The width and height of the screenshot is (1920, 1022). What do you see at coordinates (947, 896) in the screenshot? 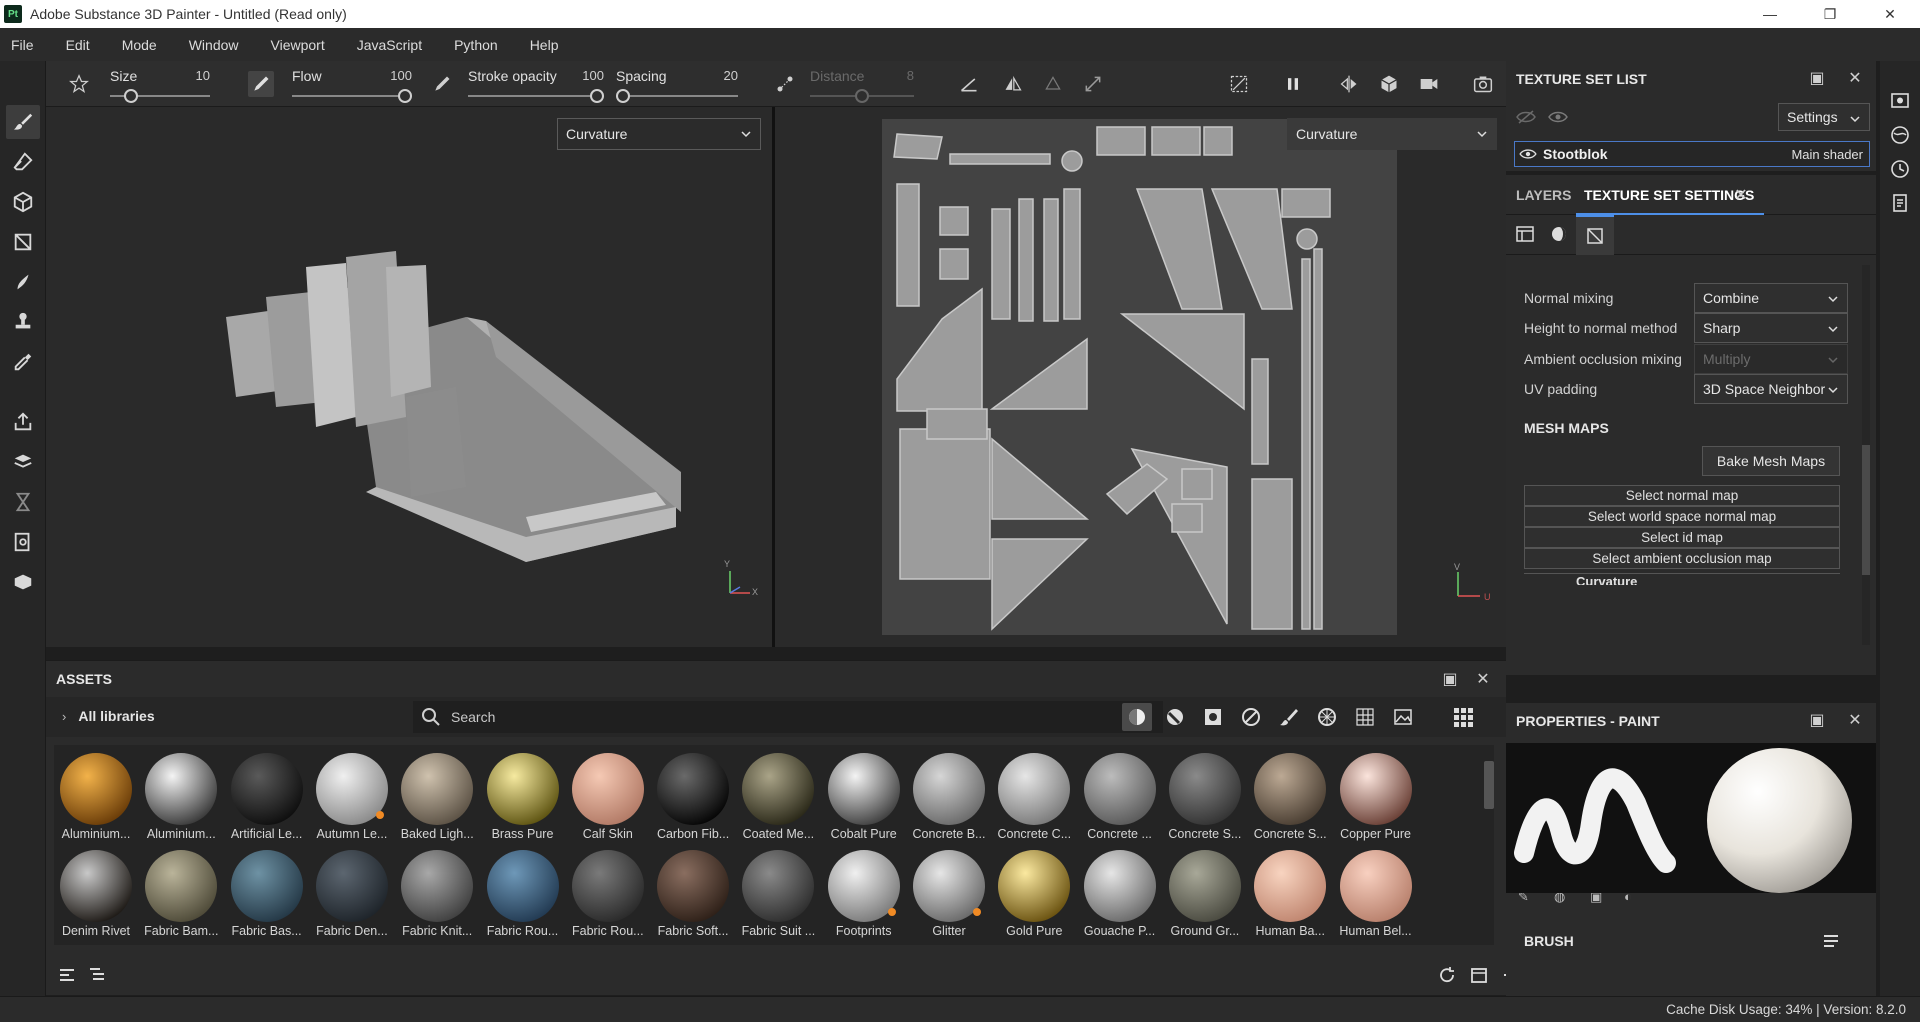
I see `asset-tile: Glitter` at bounding box center [947, 896].